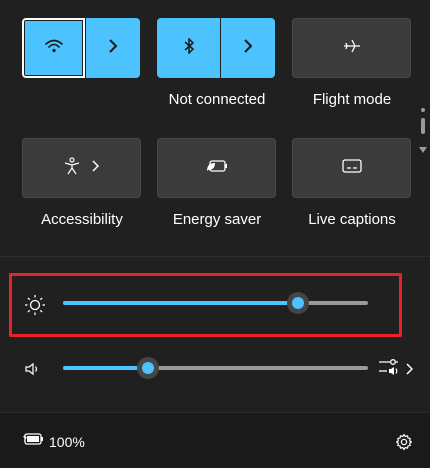 Image resolution: width=430 pixels, height=468 pixels. I want to click on airplane-icon, so click(352, 48).